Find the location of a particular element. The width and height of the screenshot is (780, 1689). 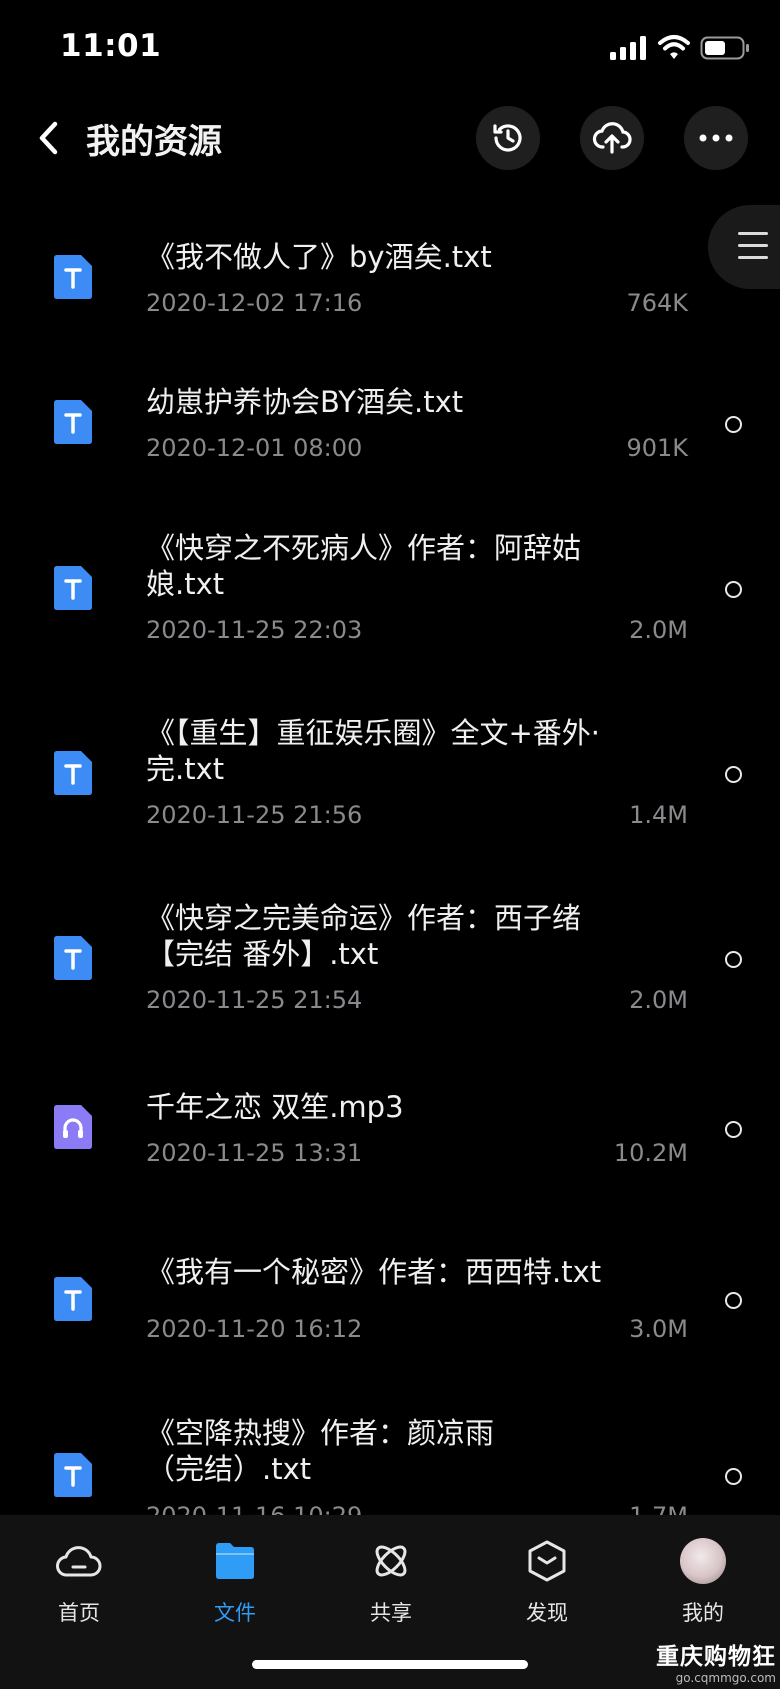

cloud-home-icon is located at coordinates (79, 1561).